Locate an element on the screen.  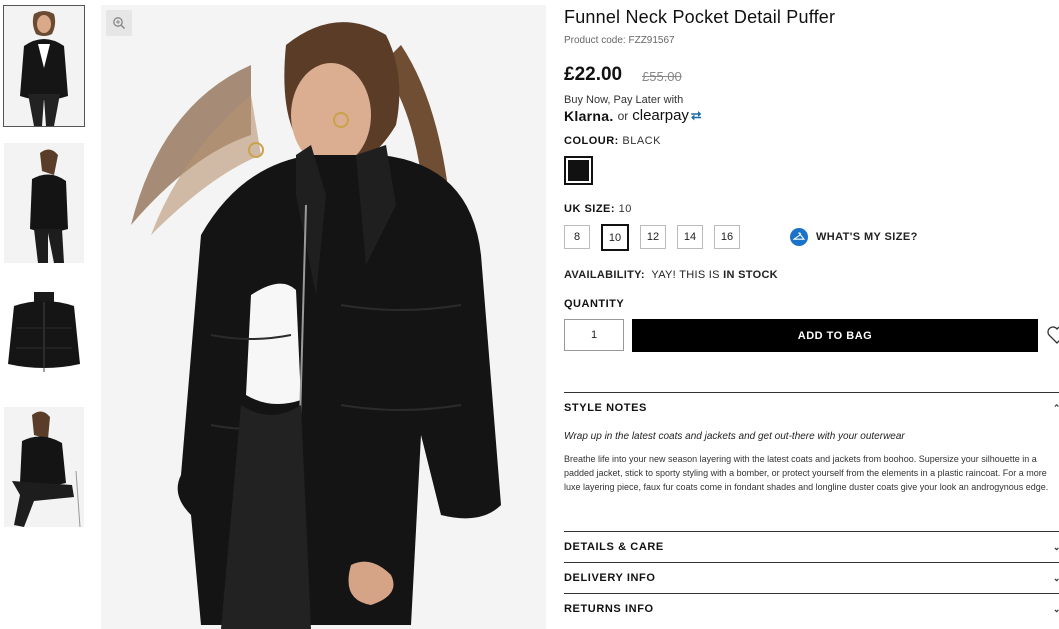
size-options: 8 10 12 14 16 is located at coordinates (652, 237).